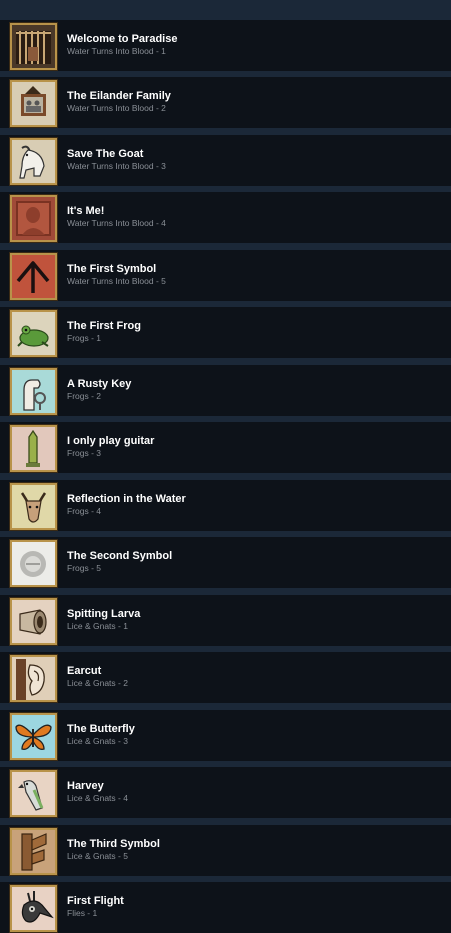  Describe the element at coordinates (225, 332) in the screenshot. I see `achievement-row: The First Frog Frogs - 1` at that location.